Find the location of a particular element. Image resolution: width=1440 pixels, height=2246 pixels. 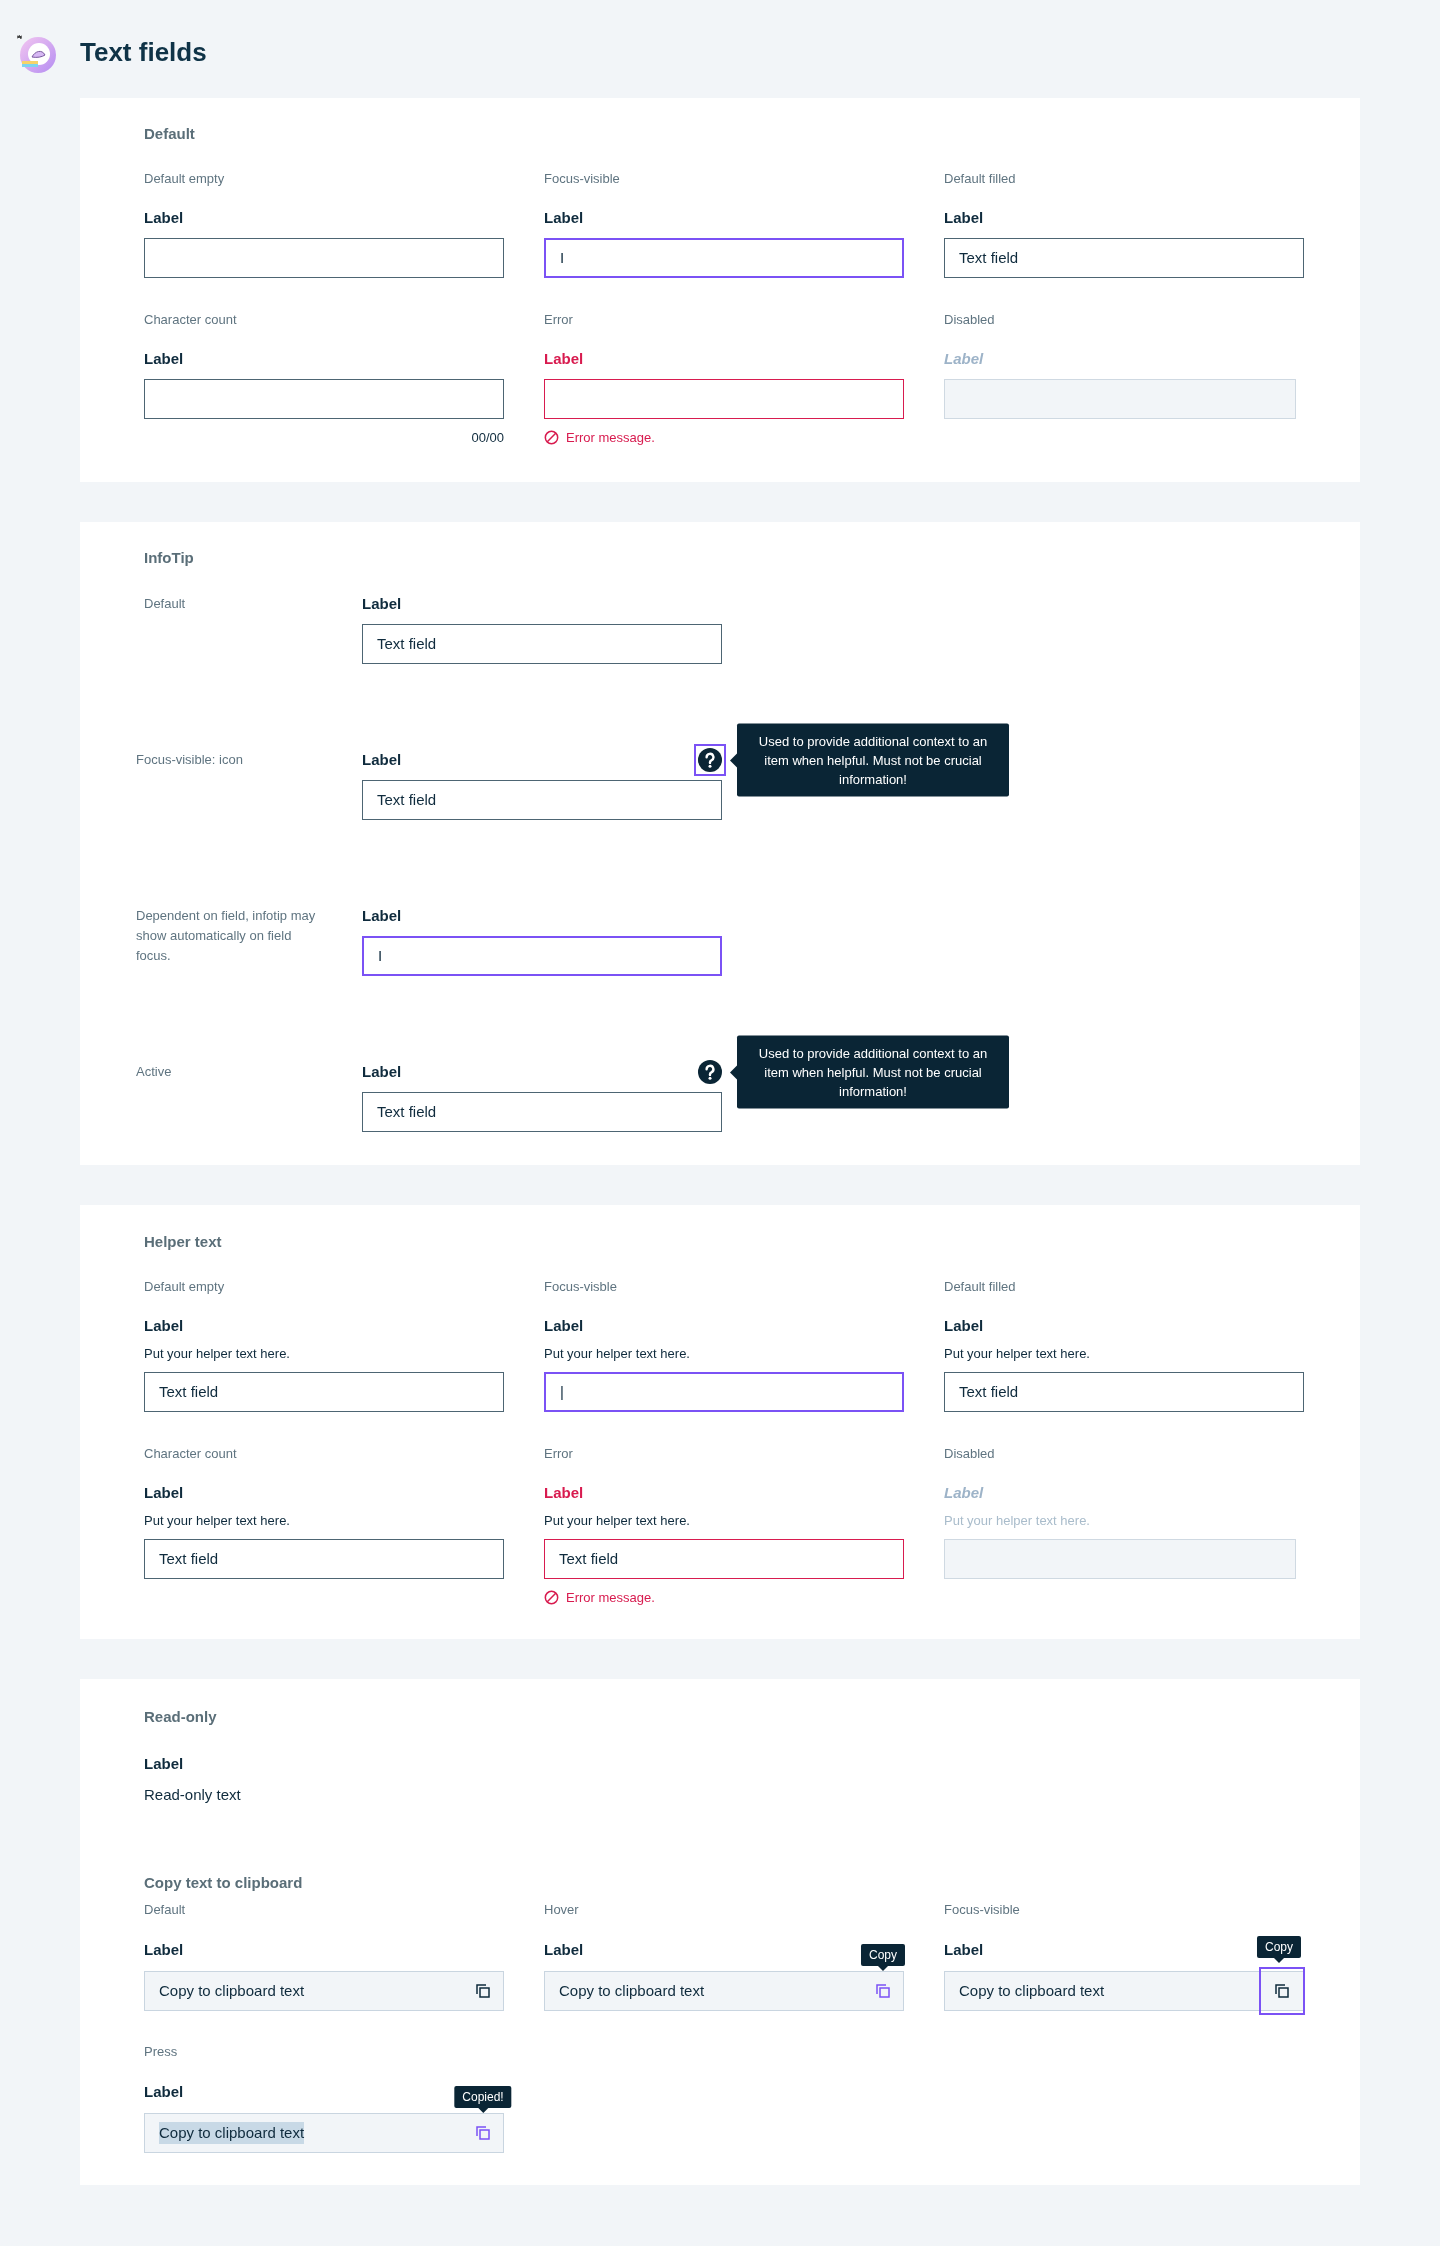

character-count: 00/00 is located at coordinates (487, 438).